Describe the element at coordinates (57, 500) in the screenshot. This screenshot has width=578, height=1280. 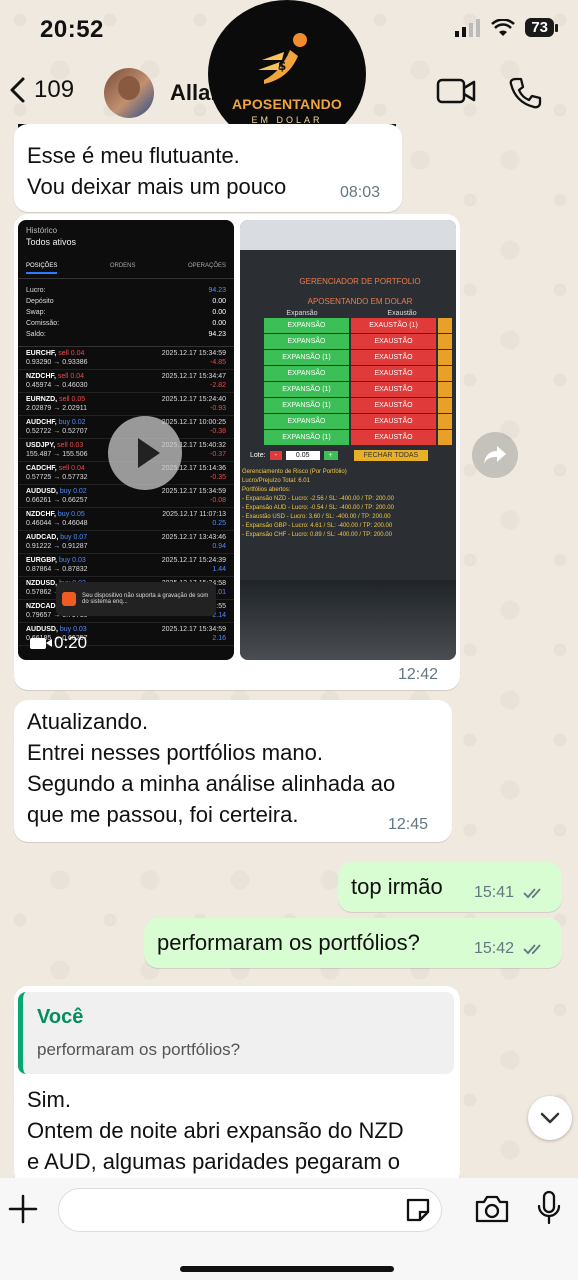
I see `trade-prices: 0.66261 → 0.66257` at that location.